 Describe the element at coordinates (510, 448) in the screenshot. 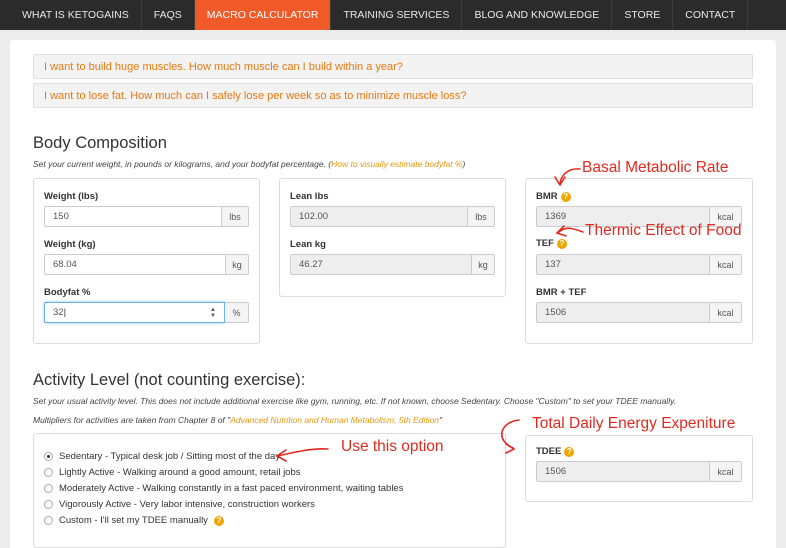

I see `arrow-tdee-head` at that location.